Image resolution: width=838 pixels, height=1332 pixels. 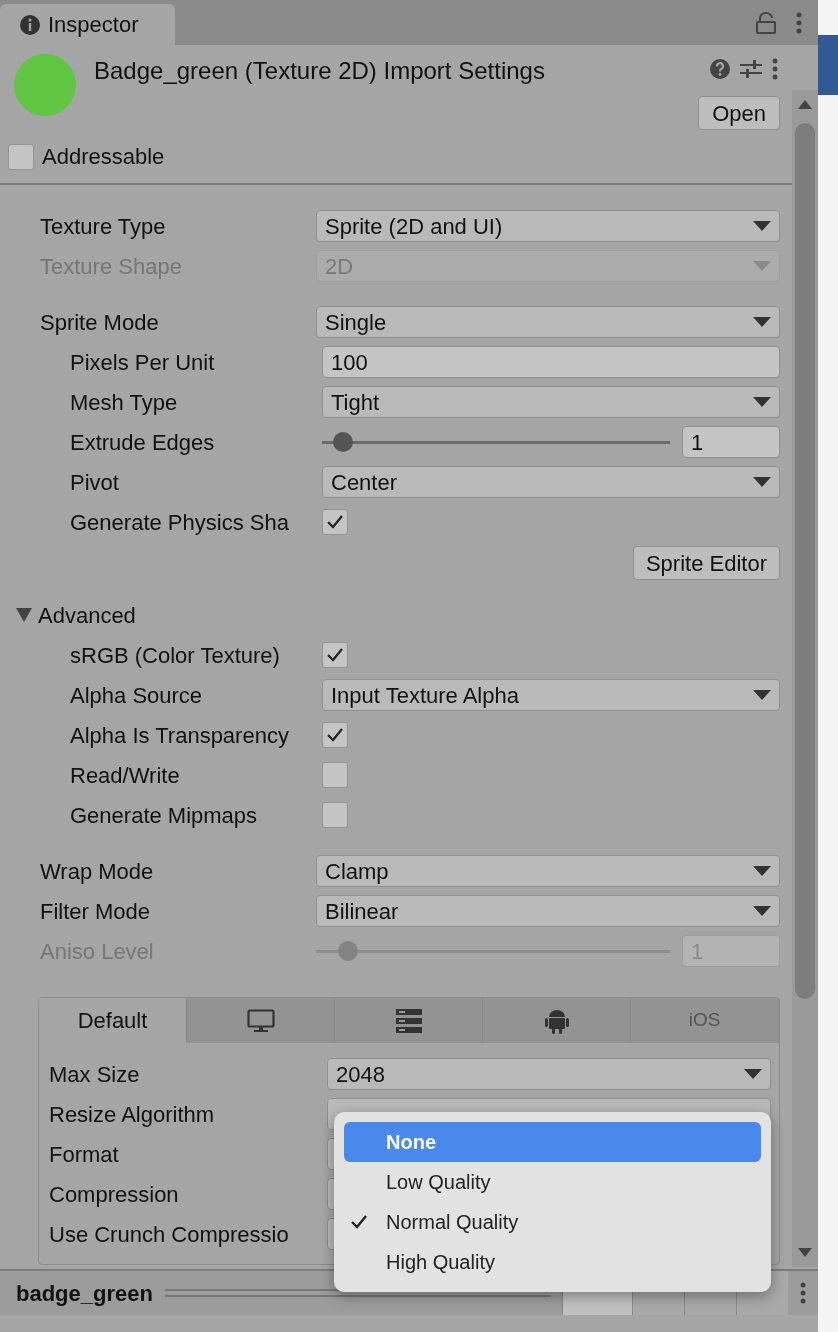 I want to click on monitor-icon, so click(x=260, y=1020).